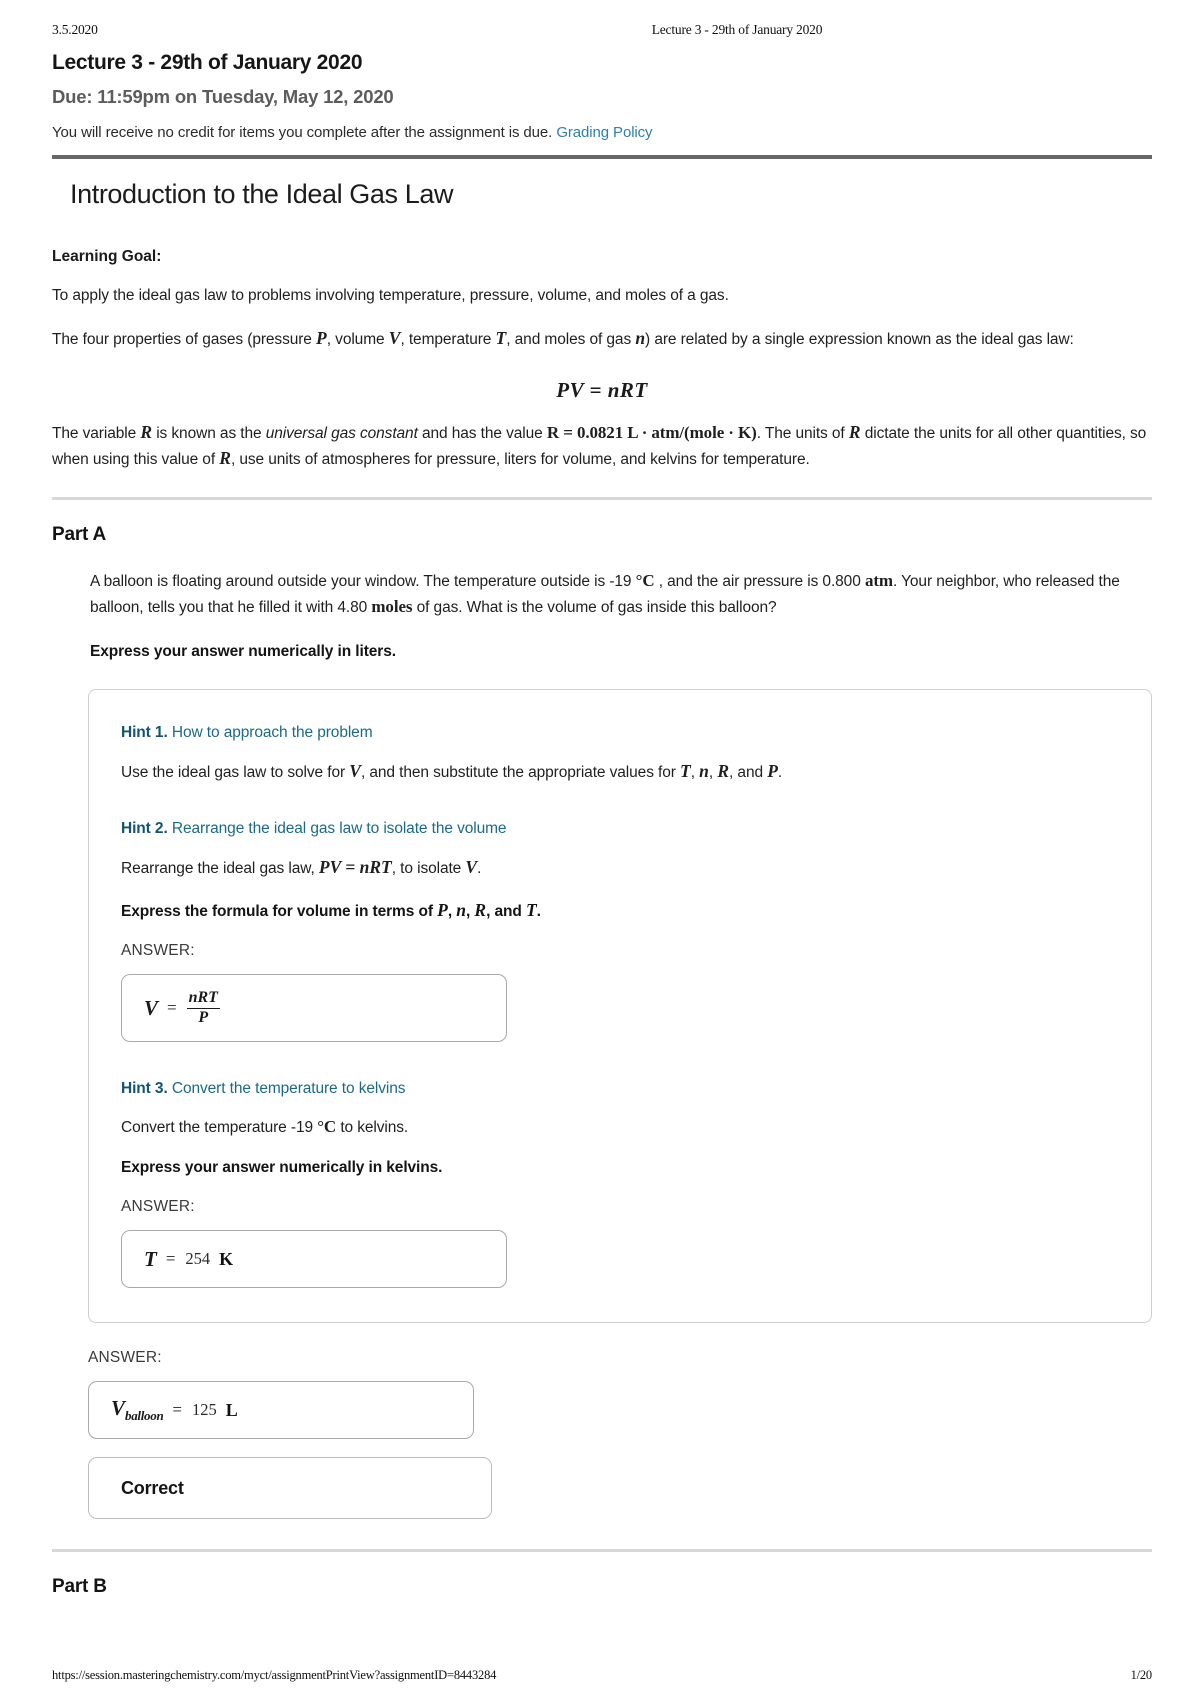  What do you see at coordinates (209, 433) in the screenshot?
I see `constant-text-2: is known as the` at bounding box center [209, 433].